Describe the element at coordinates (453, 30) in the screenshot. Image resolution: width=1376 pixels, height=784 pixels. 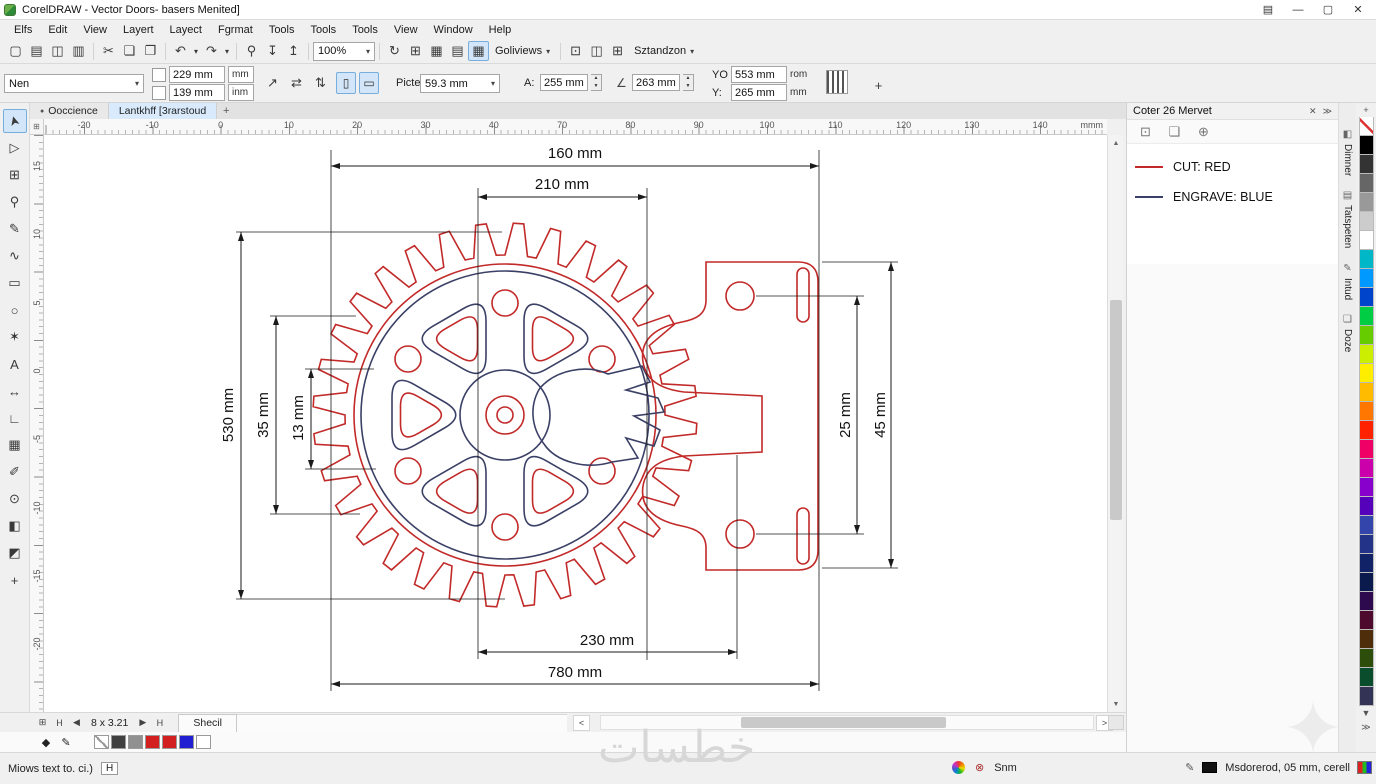
I see `menu-item-10-window: Window` at that location.